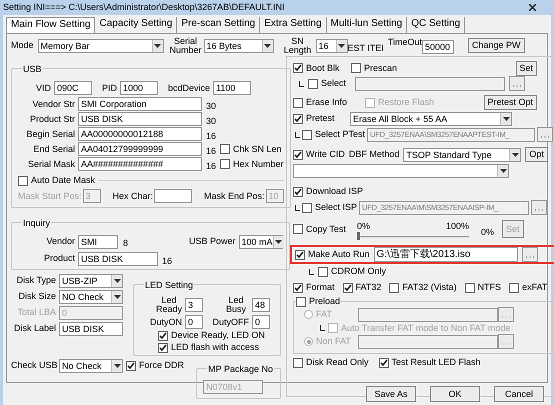 This screenshot has width=554, height=405. I want to click on field-label: Product, so click(59, 258).